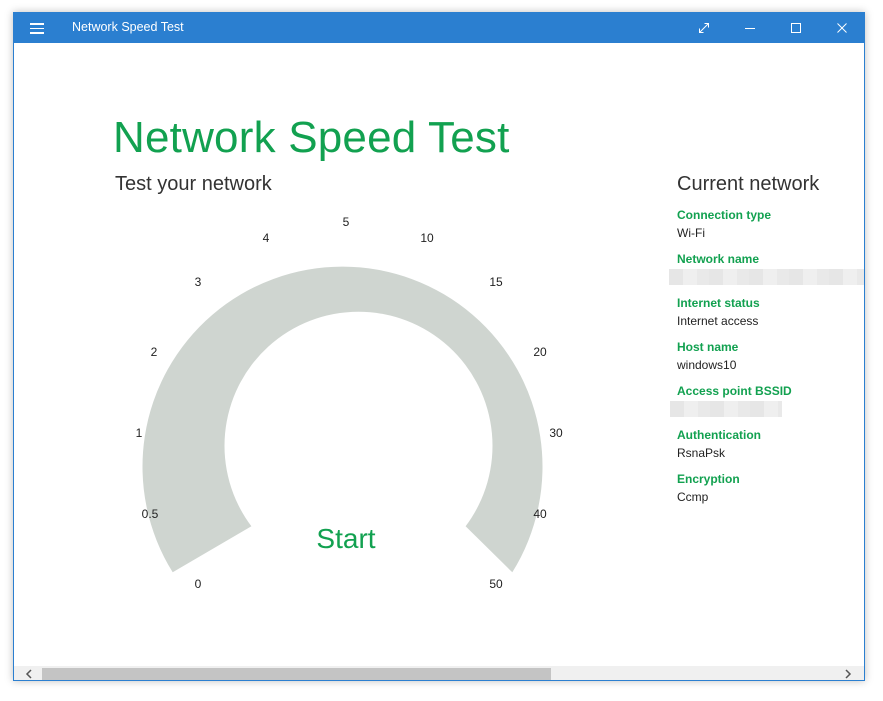 The height and width of the screenshot is (701, 883). I want to click on chevron-left-icon, so click(28, 674).